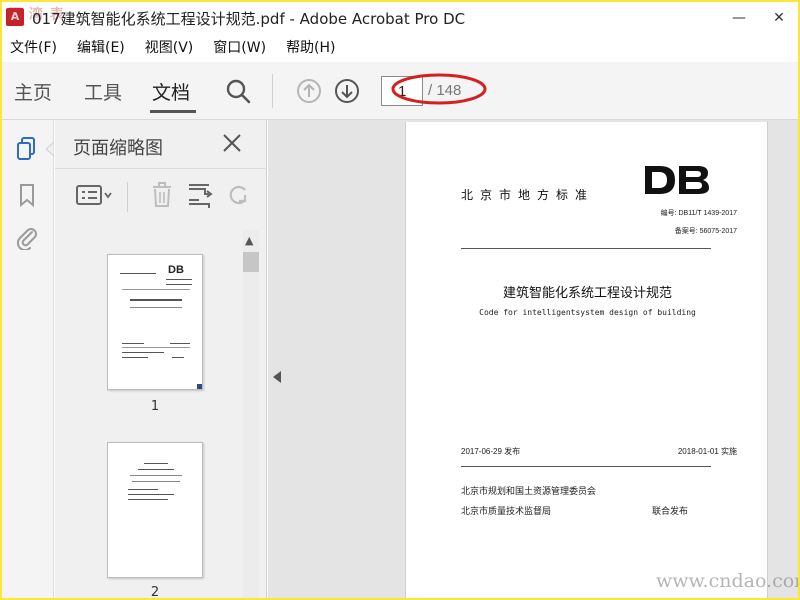  Describe the element at coordinates (251, 414) in the screenshot. I see `thumbnails-scrollbar` at that location.